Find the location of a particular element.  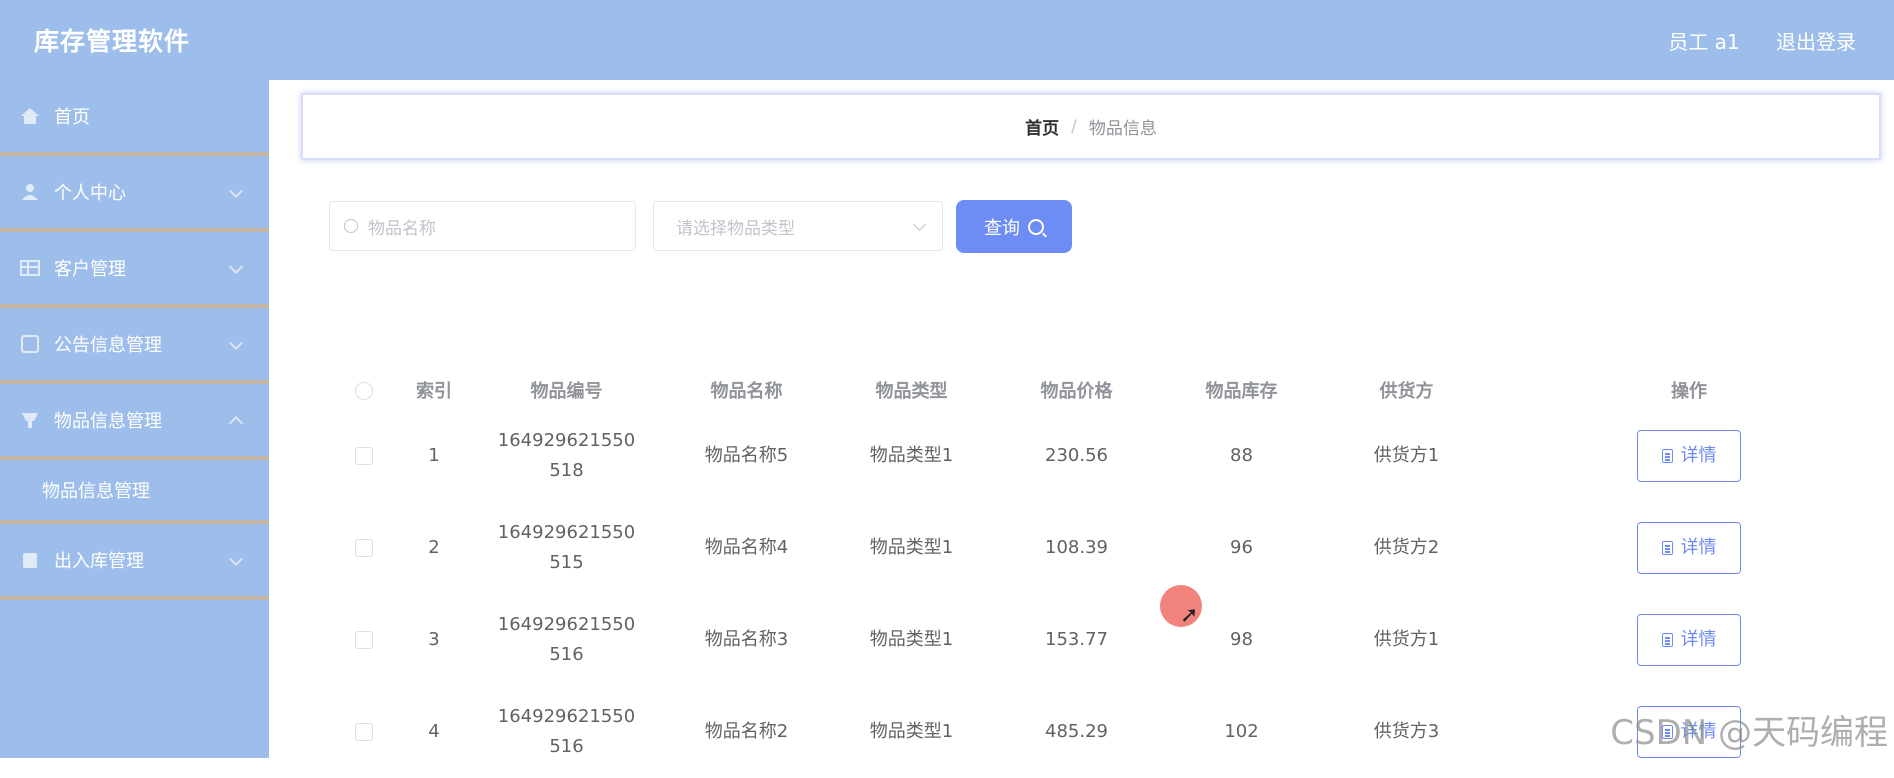

sidebar-item-label: 物品信息管理 is located at coordinates (108, 421).